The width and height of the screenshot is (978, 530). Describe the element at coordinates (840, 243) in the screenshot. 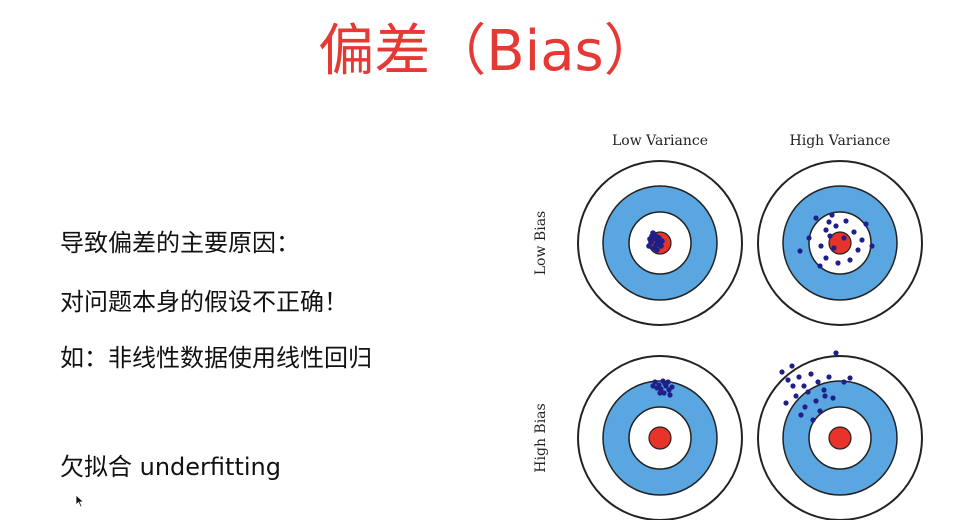

I see `target-low-bias-high-variance` at that location.